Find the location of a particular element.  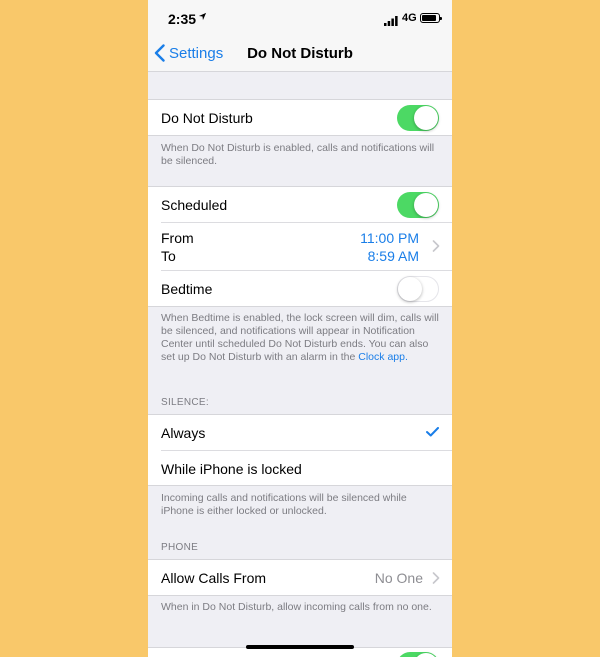

dnd-group: Do Not Disturb is located at coordinates (300, 117).